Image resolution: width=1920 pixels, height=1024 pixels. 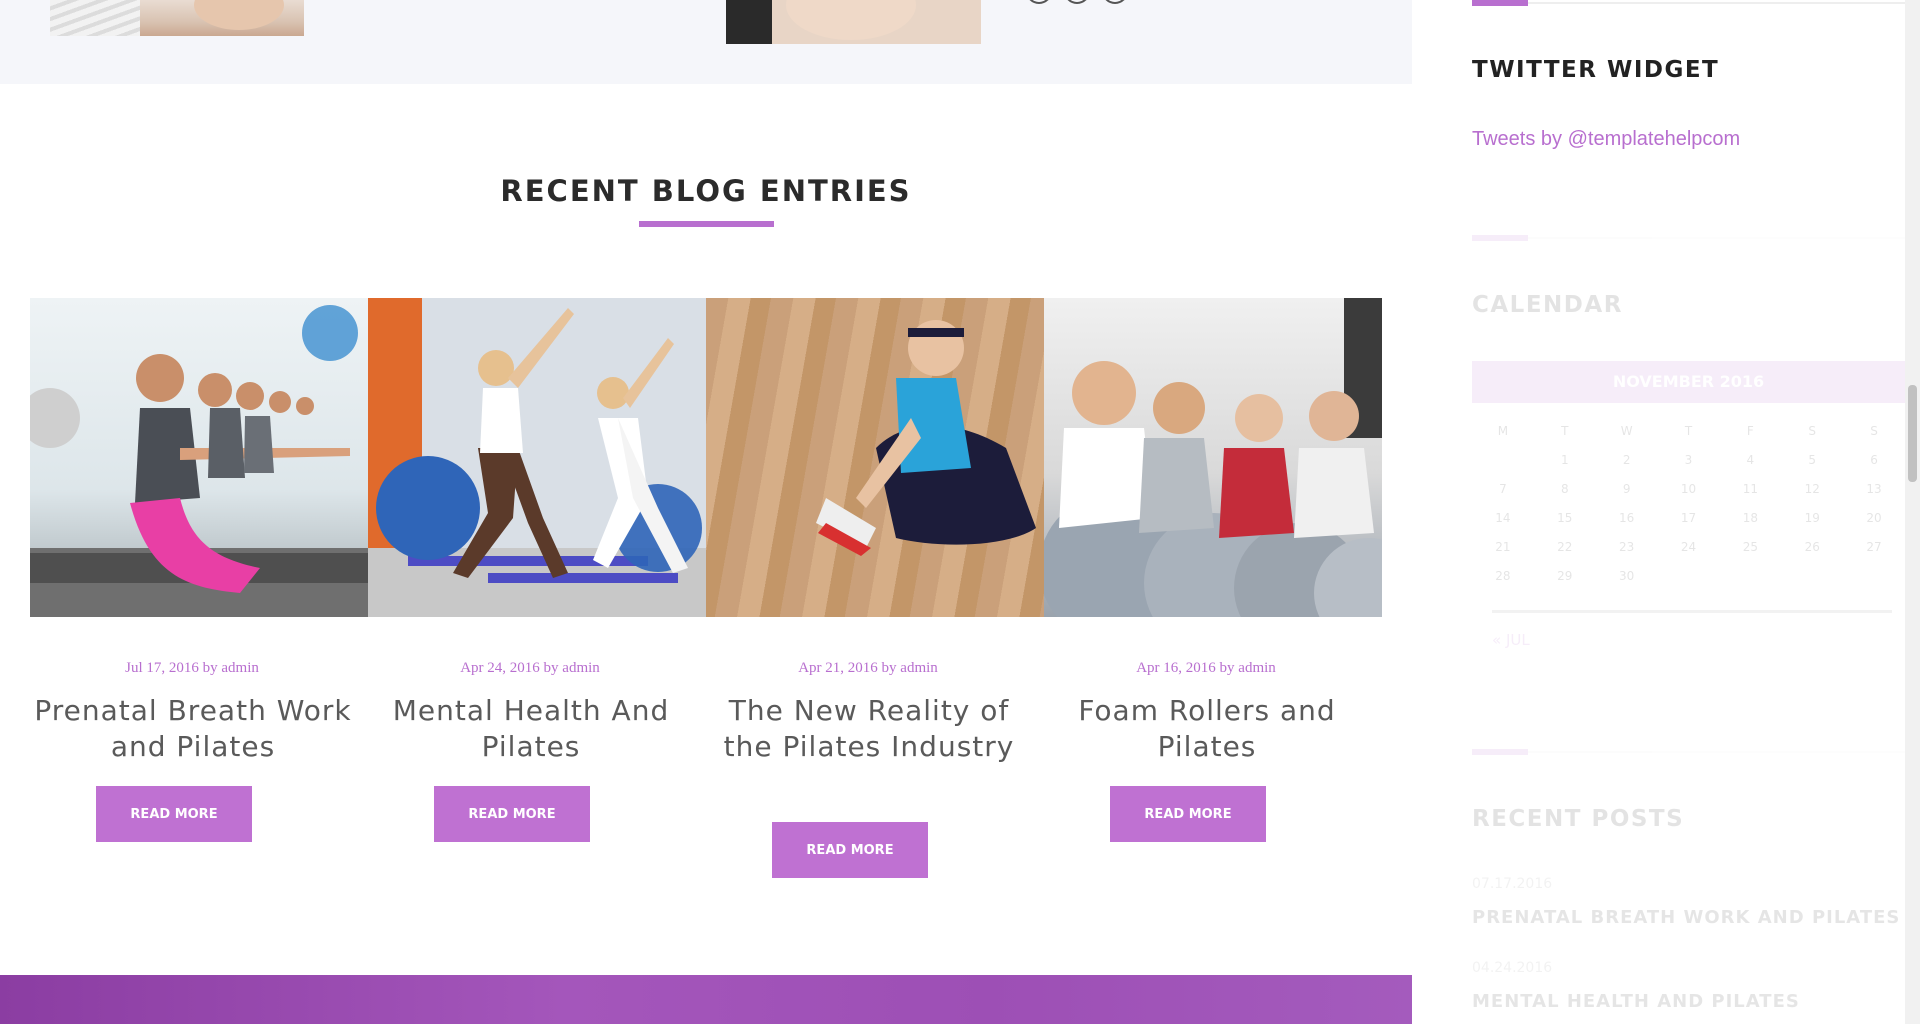 I want to click on post-meta: Apr 21, 2016 by admin, so click(x=875, y=668).